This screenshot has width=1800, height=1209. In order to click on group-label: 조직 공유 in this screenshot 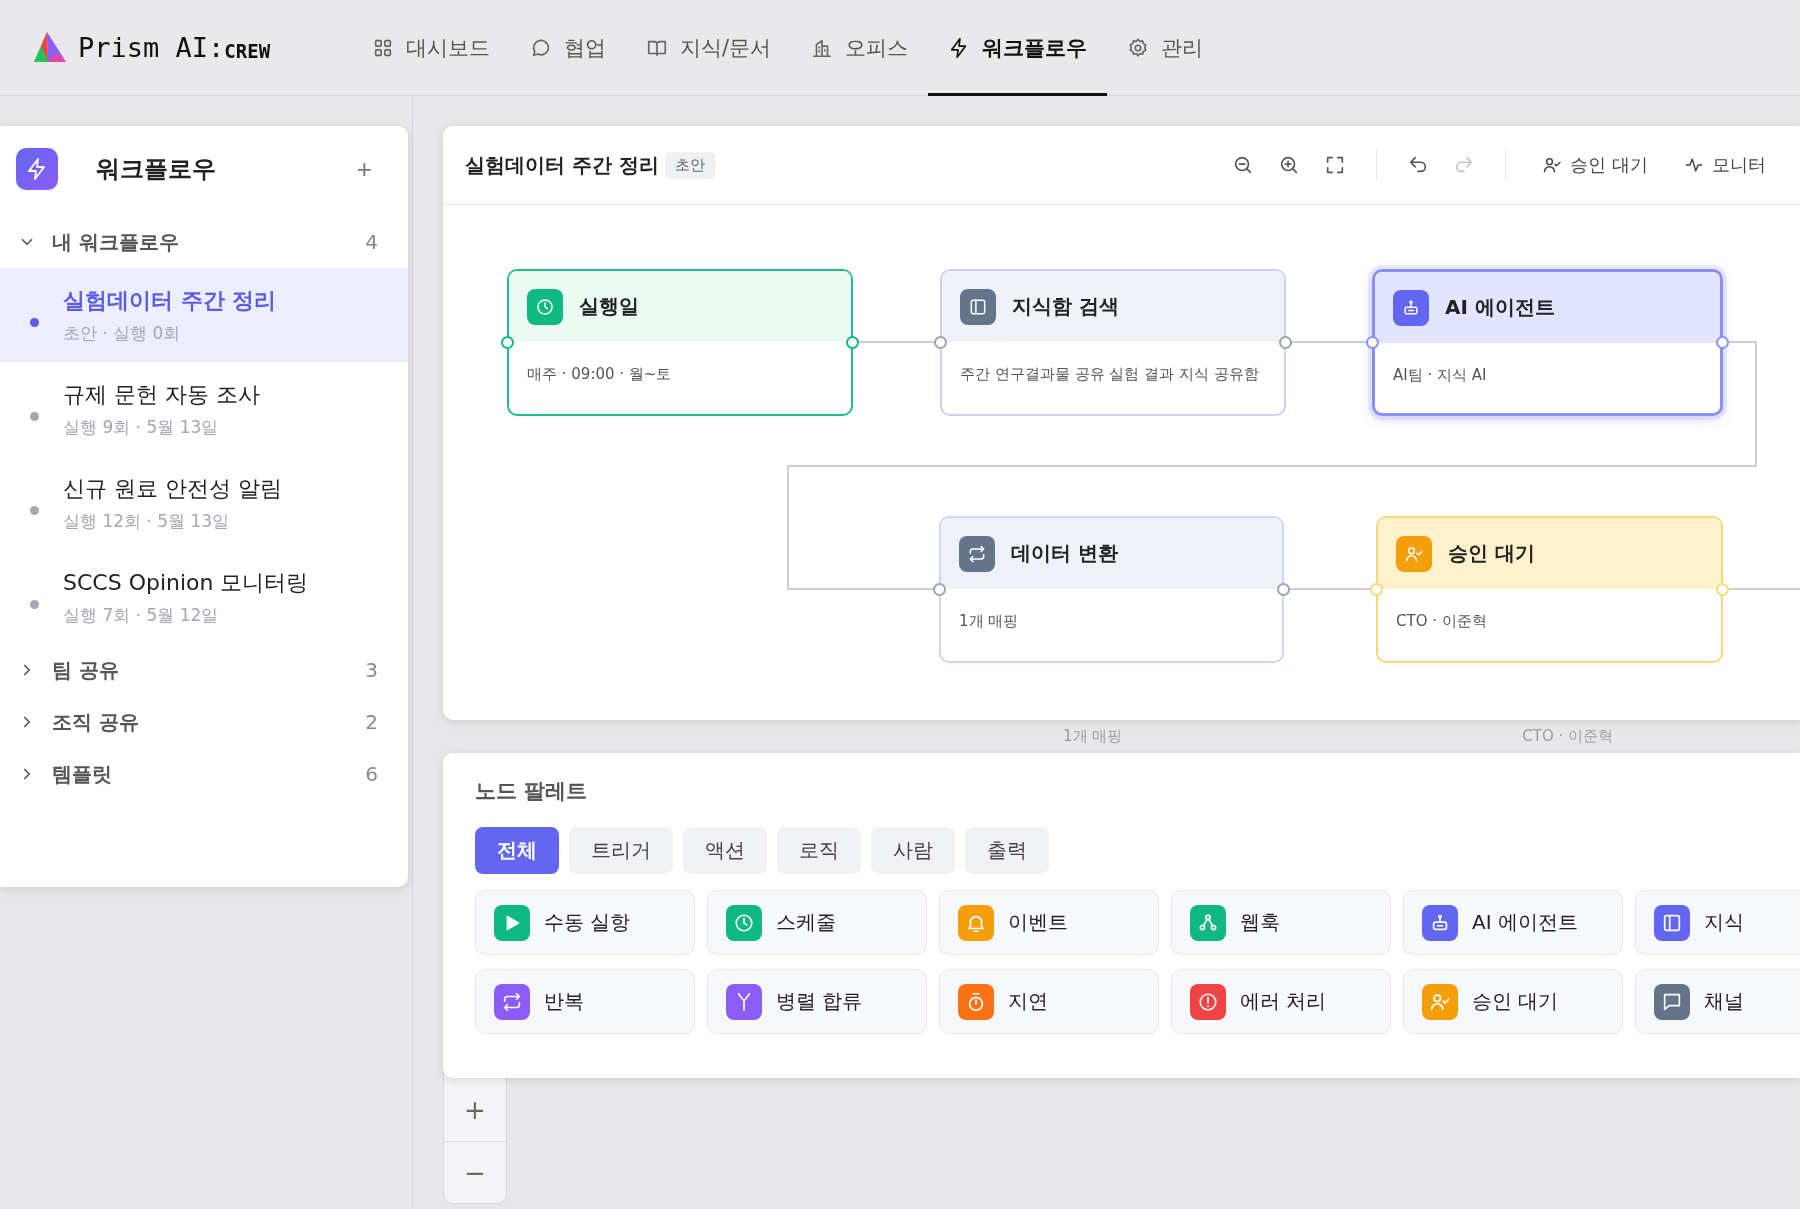, I will do `click(96, 722)`.